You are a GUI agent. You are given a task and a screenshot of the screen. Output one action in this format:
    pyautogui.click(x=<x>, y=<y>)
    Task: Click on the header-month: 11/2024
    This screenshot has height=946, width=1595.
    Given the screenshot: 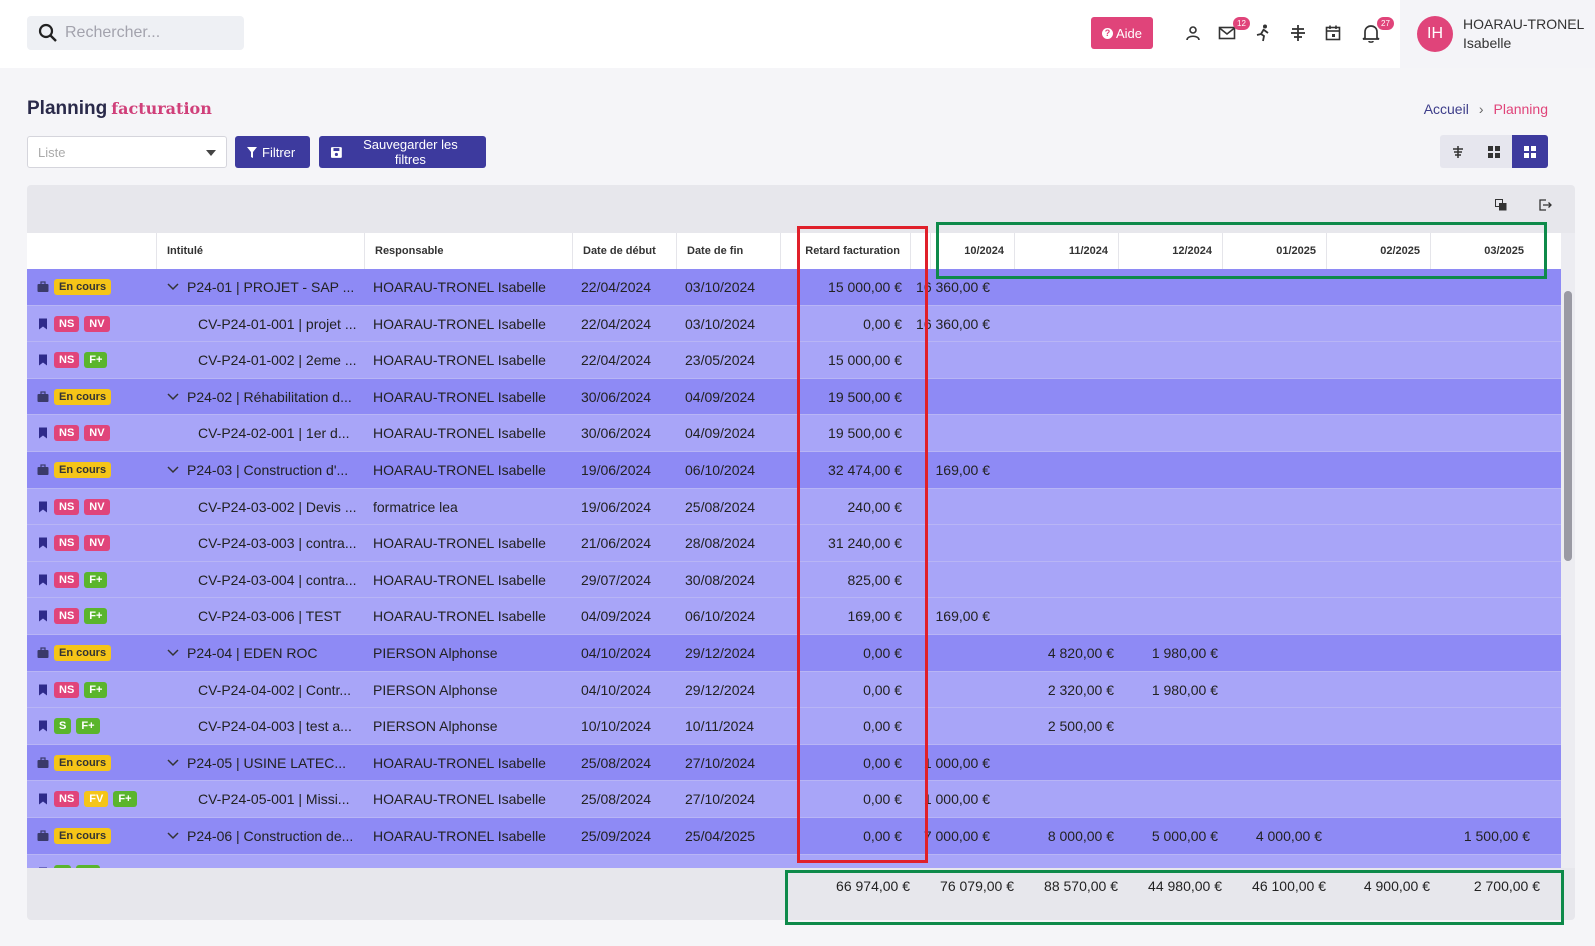 What is the action you would take?
    pyautogui.click(x=1066, y=251)
    